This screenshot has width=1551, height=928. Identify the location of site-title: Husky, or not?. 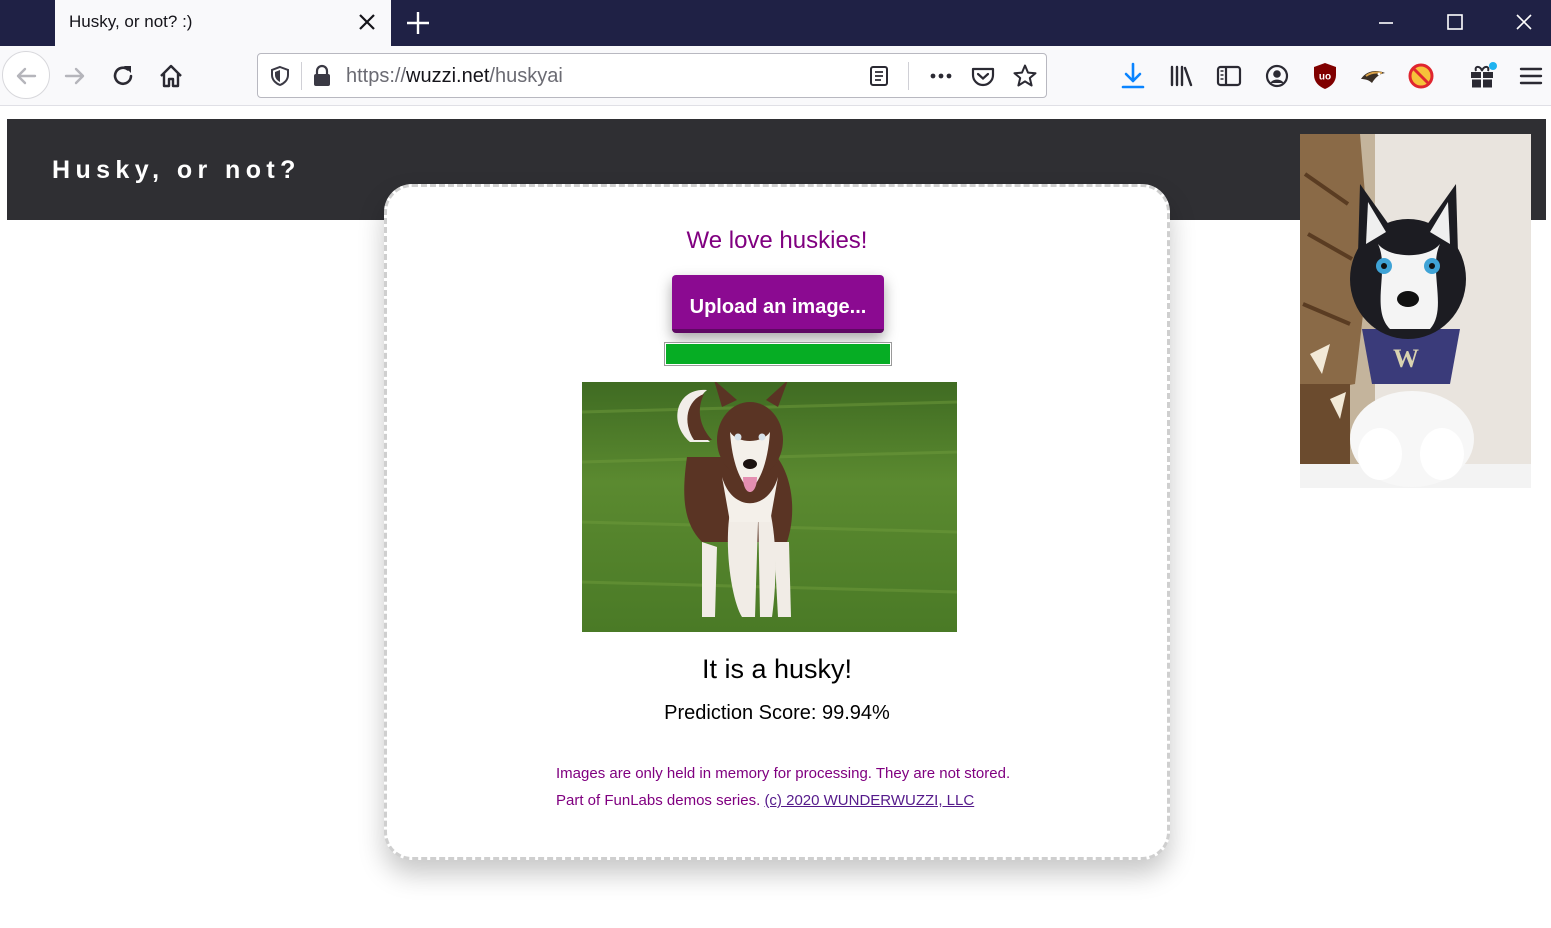
(176, 170).